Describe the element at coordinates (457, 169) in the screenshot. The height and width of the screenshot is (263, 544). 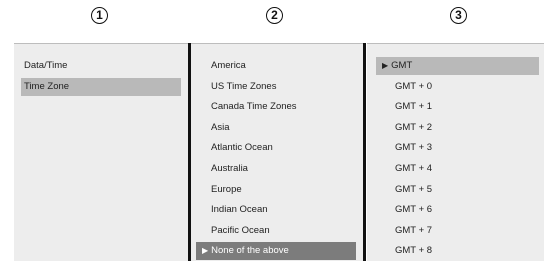
I see `menu-item-gmt-plus-4: GMT + 4` at that location.